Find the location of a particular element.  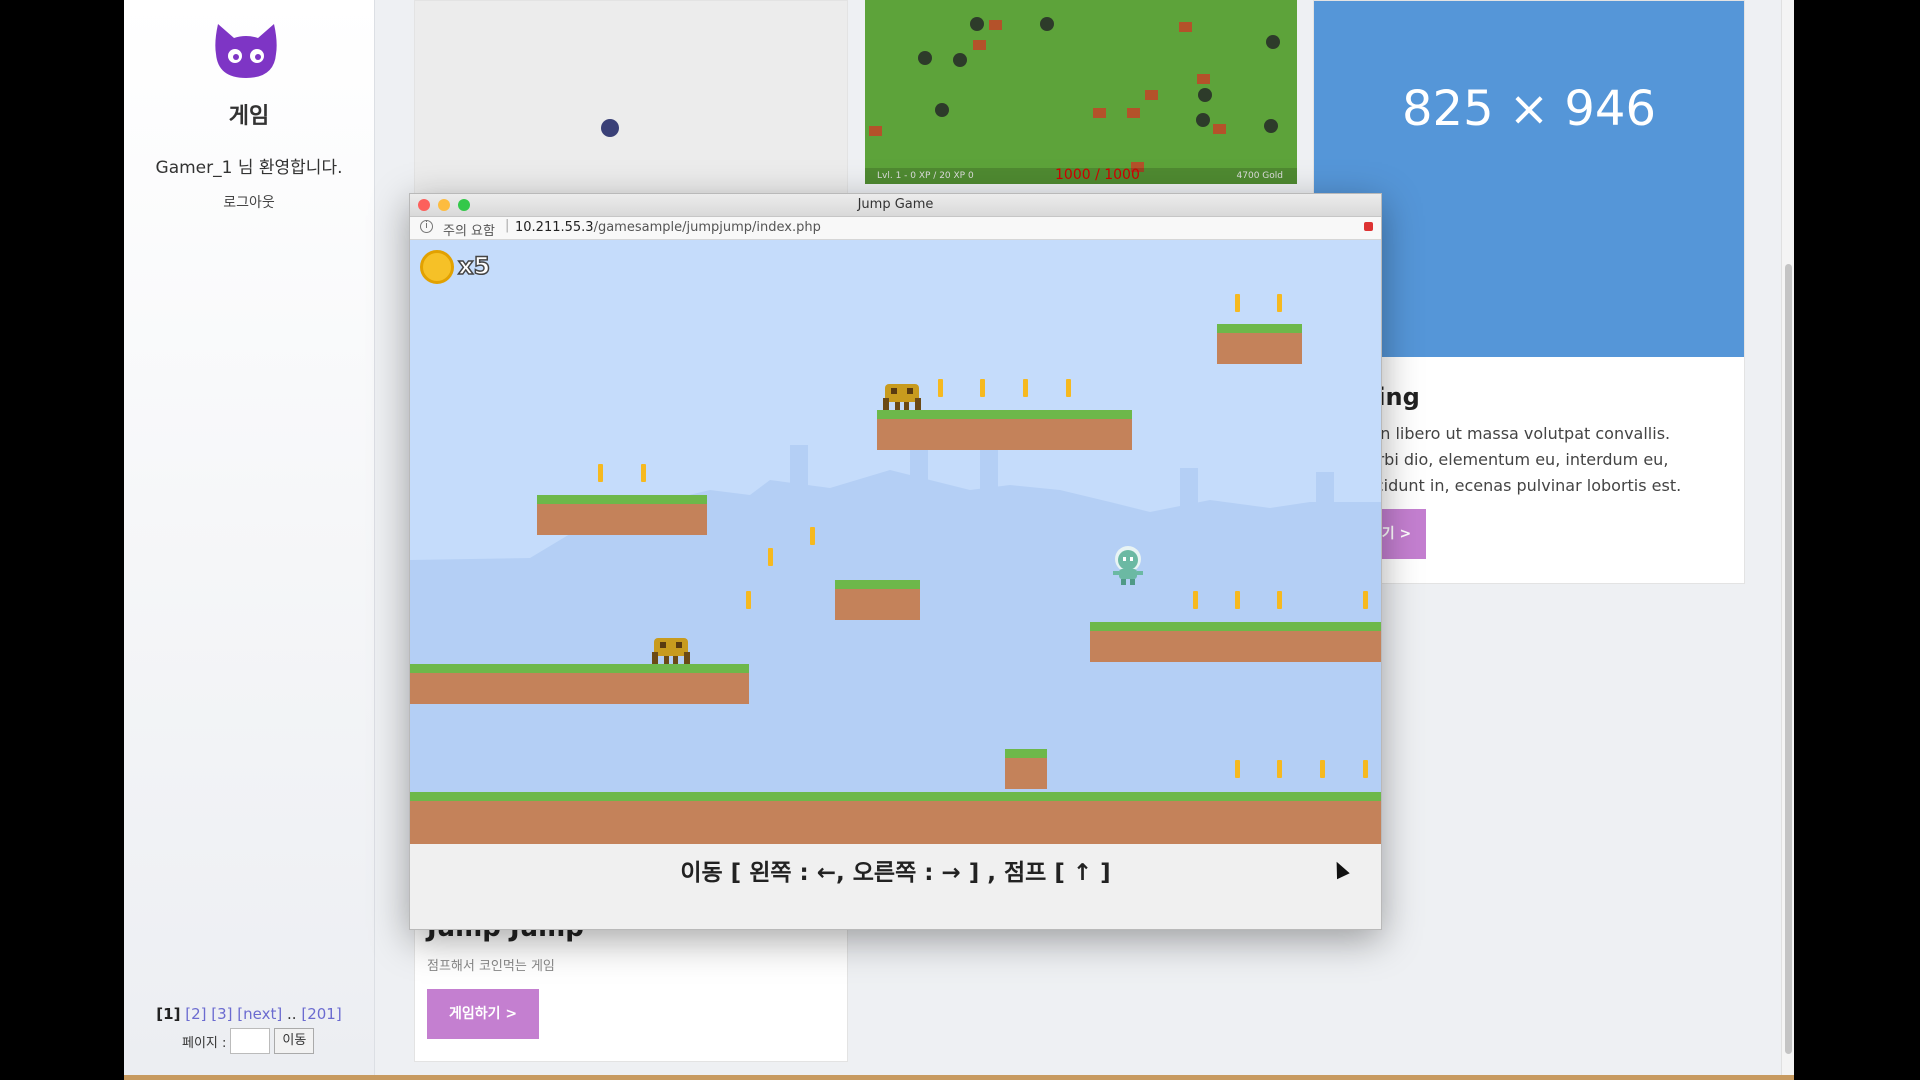

ground is located at coordinates (895, 818).